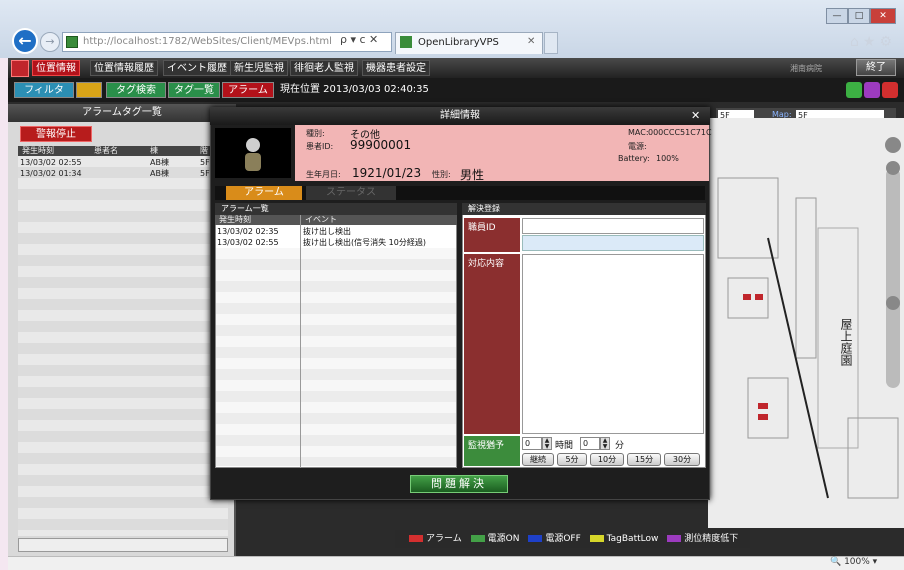 This screenshot has width=904, height=570. Describe the element at coordinates (321, 219) in the screenshot. I see `col-event: イベント` at that location.